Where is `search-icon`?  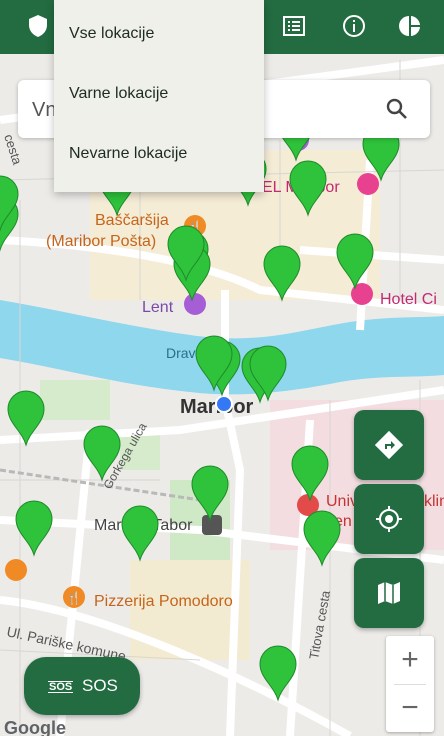 search-icon is located at coordinates (397, 109).